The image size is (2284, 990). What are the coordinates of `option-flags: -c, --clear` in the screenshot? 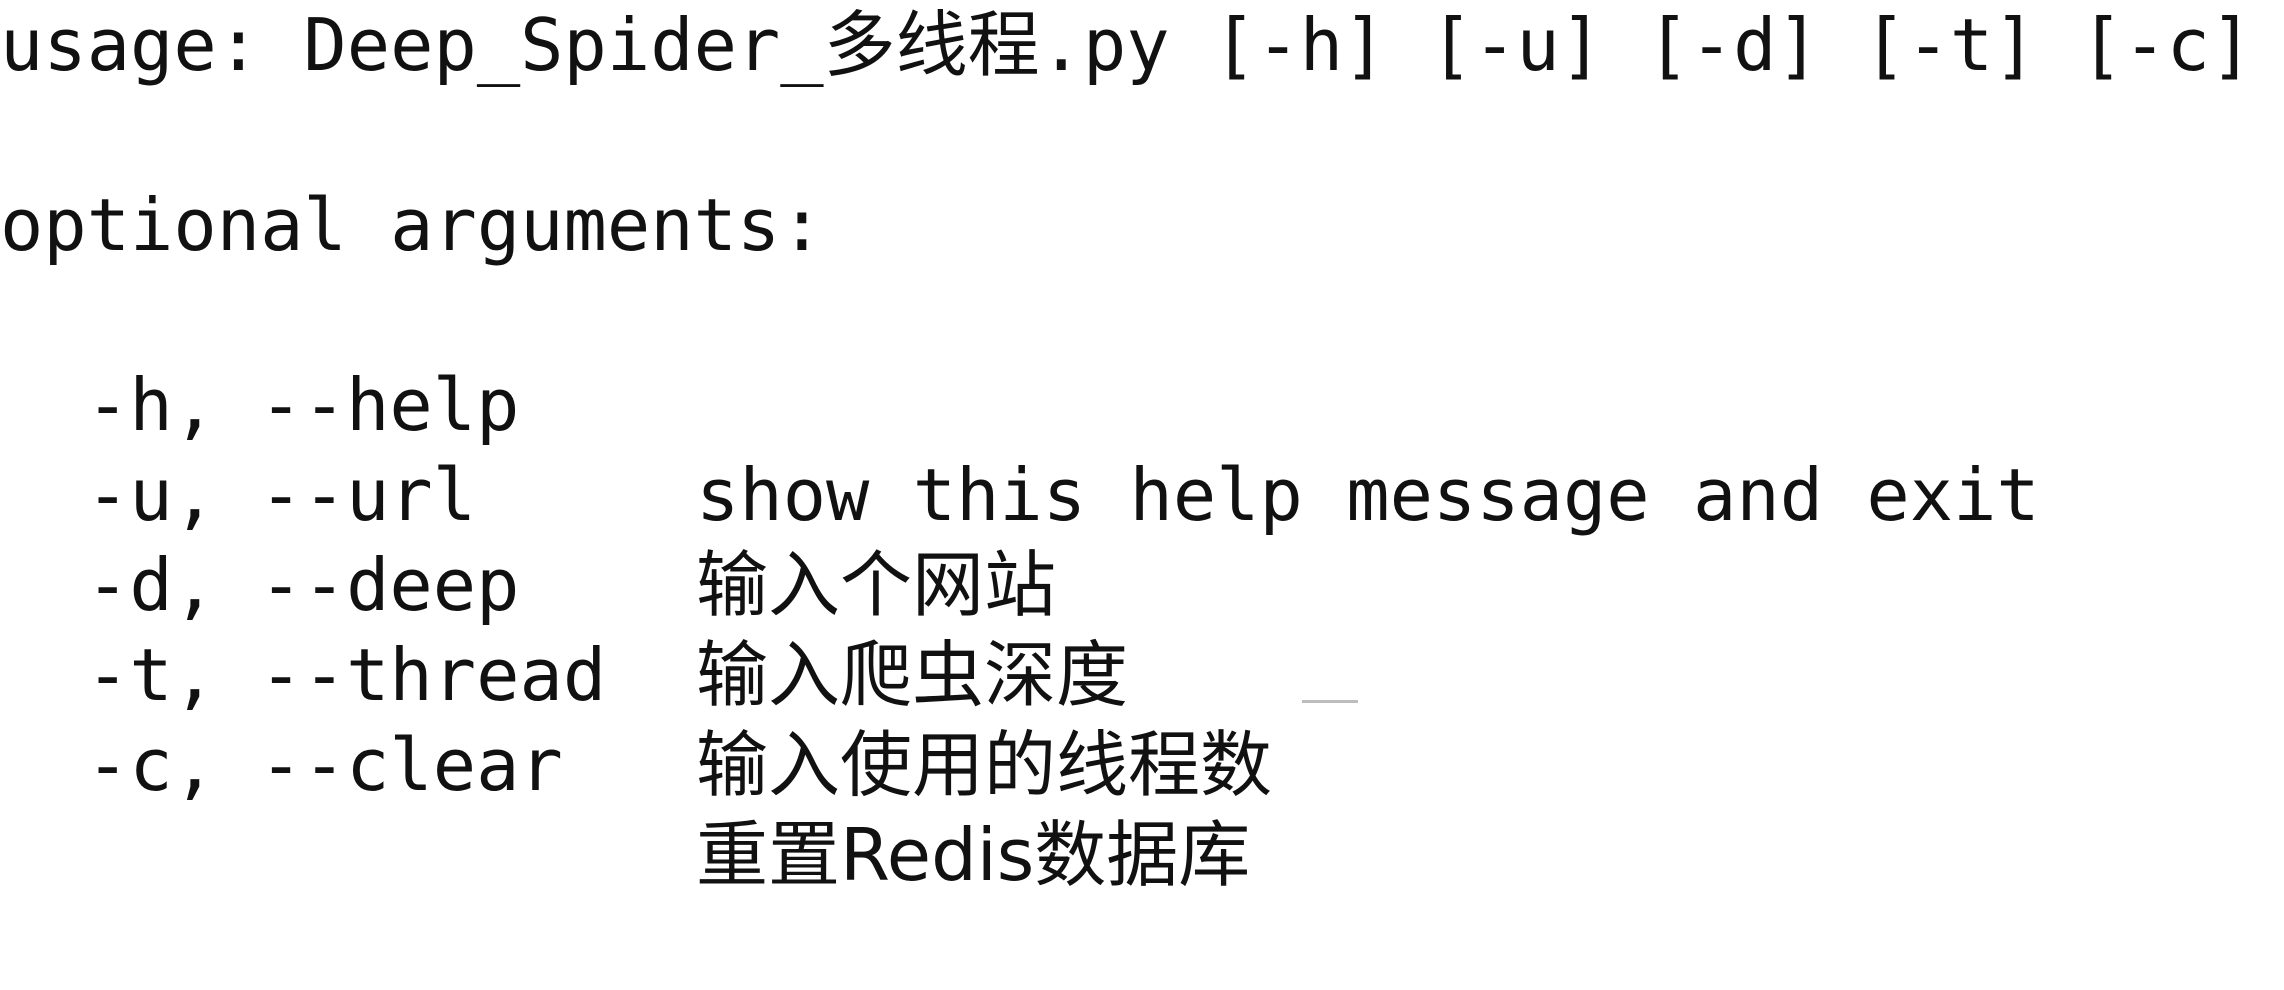 It's located at (324, 765).